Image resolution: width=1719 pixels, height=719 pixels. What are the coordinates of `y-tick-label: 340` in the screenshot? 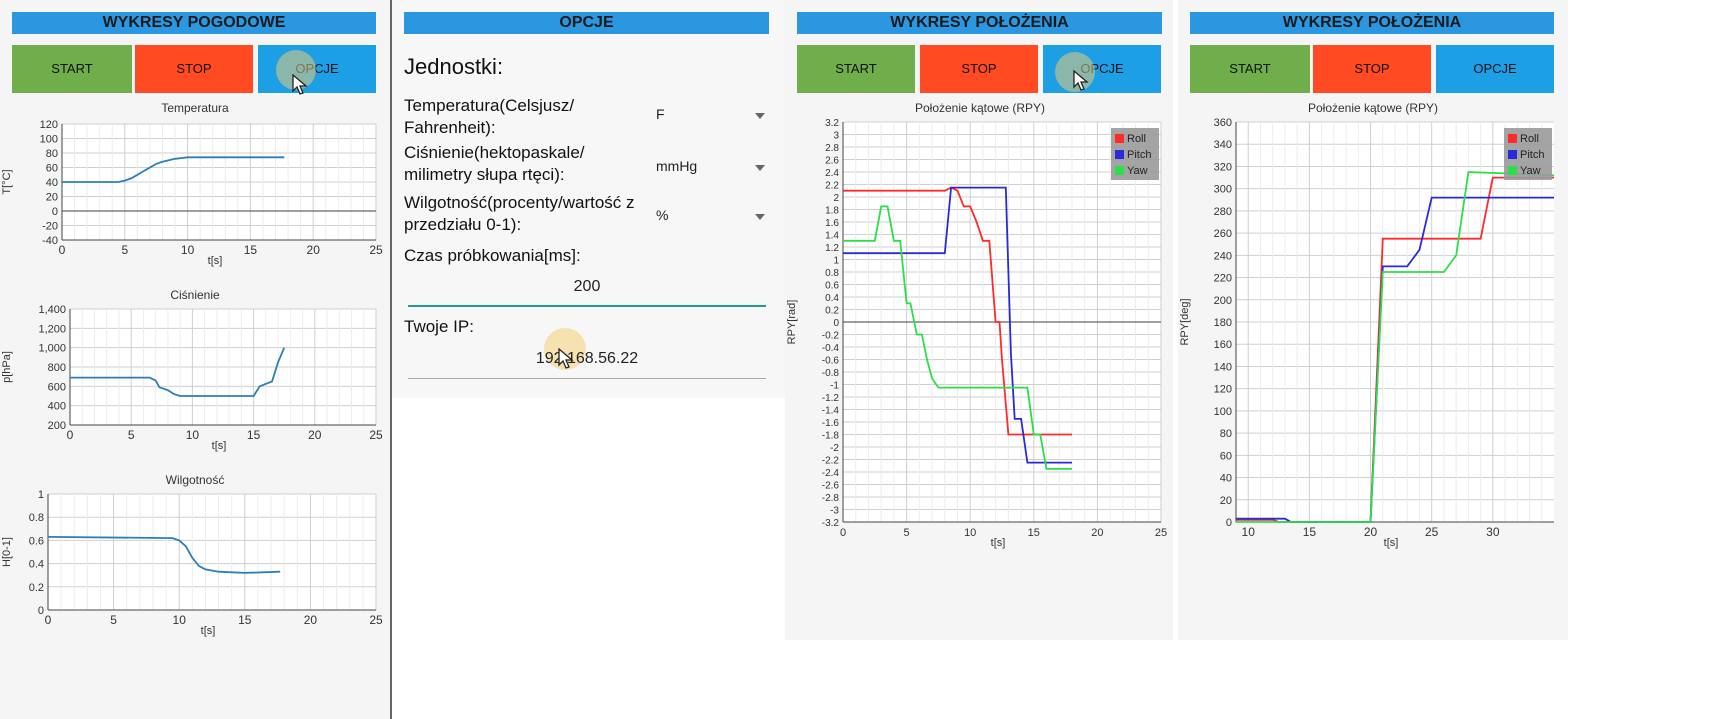 It's located at (1223, 145).